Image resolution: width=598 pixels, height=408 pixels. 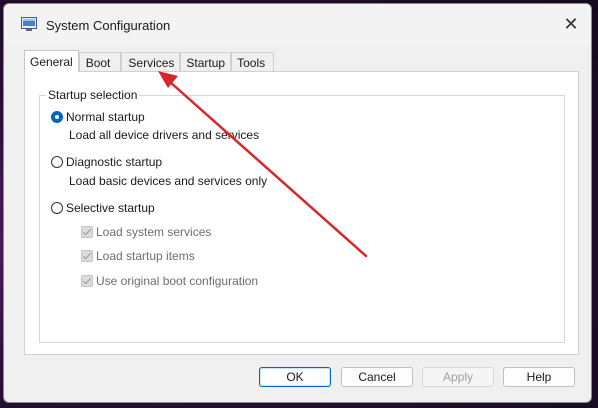 I want to click on selective-startup-radio: Selective startup, so click(x=103, y=208).